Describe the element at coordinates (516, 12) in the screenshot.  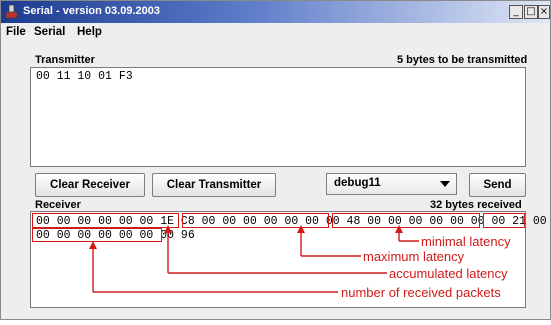
I see `minimize-icon: _` at that location.